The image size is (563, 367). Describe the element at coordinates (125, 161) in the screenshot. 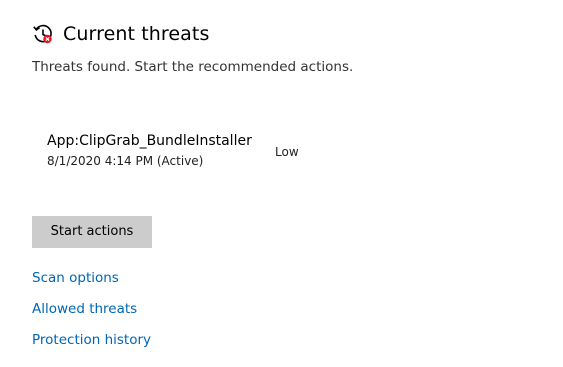

I see `threat-date: 8/1/2020 4:14 PM (Active)` at that location.